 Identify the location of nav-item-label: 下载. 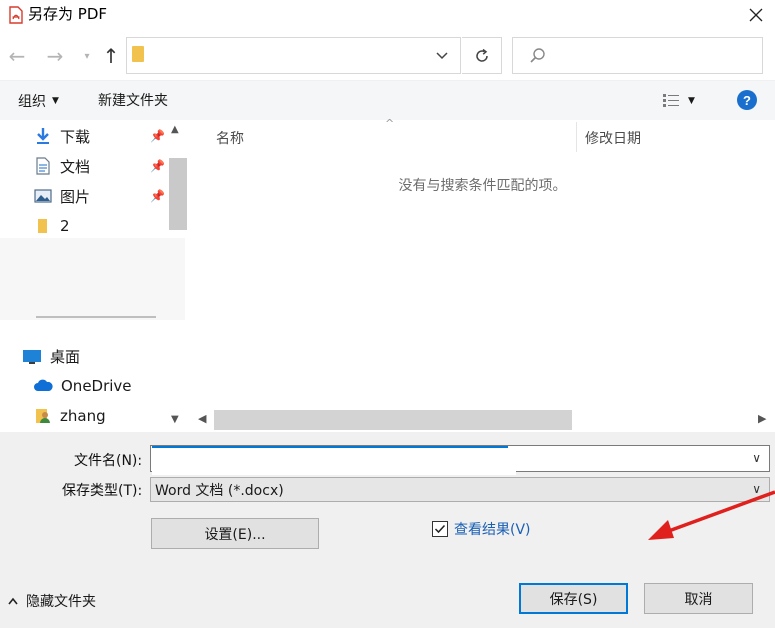
(75, 136).